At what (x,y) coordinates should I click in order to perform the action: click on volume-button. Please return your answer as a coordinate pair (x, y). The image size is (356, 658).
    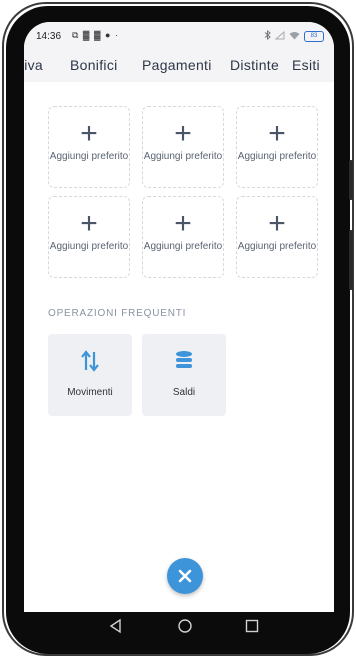
    Looking at the image, I should click on (351, 180).